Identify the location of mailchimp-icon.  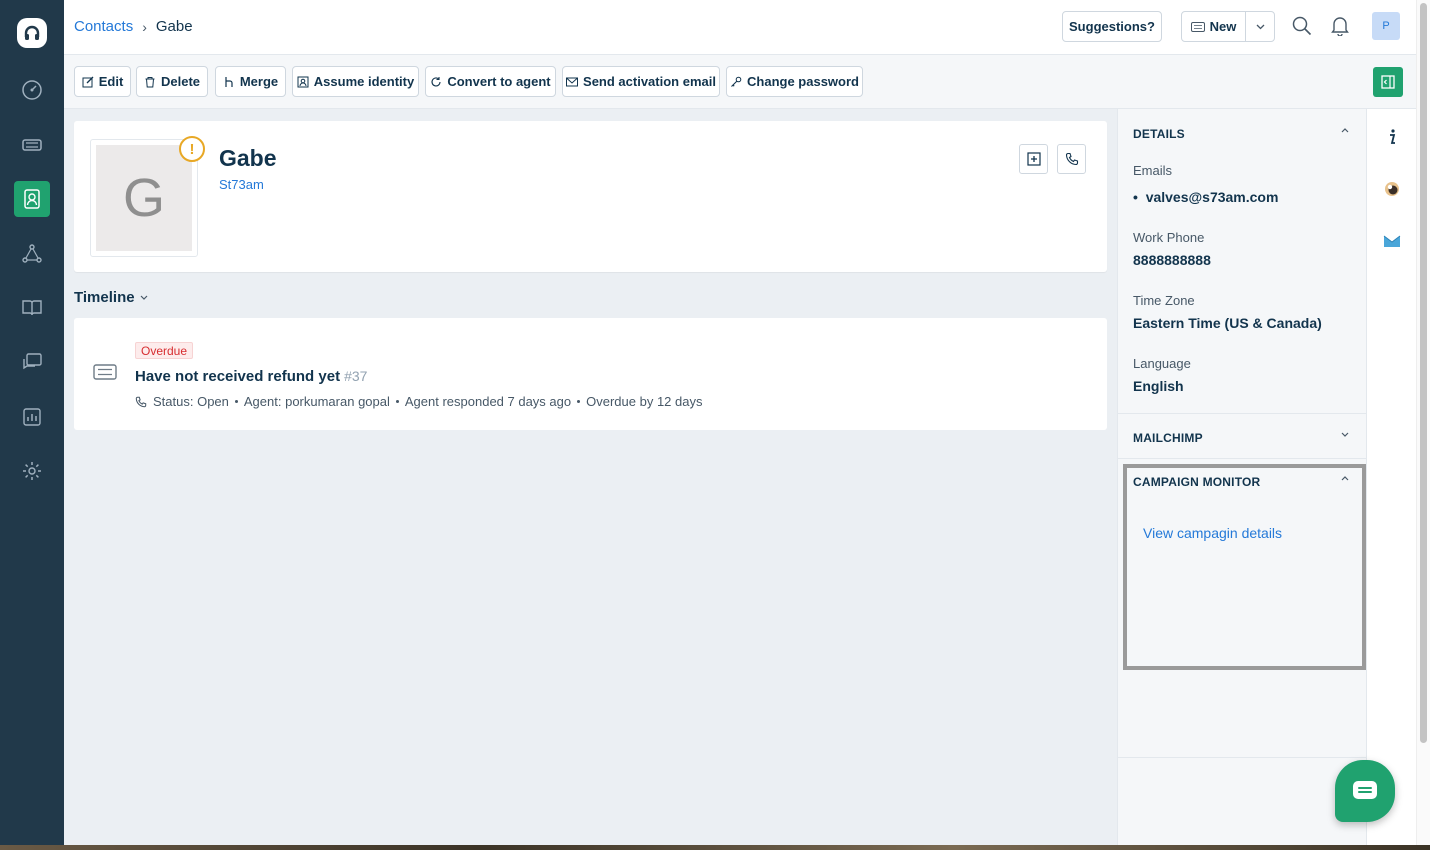
(1392, 189).